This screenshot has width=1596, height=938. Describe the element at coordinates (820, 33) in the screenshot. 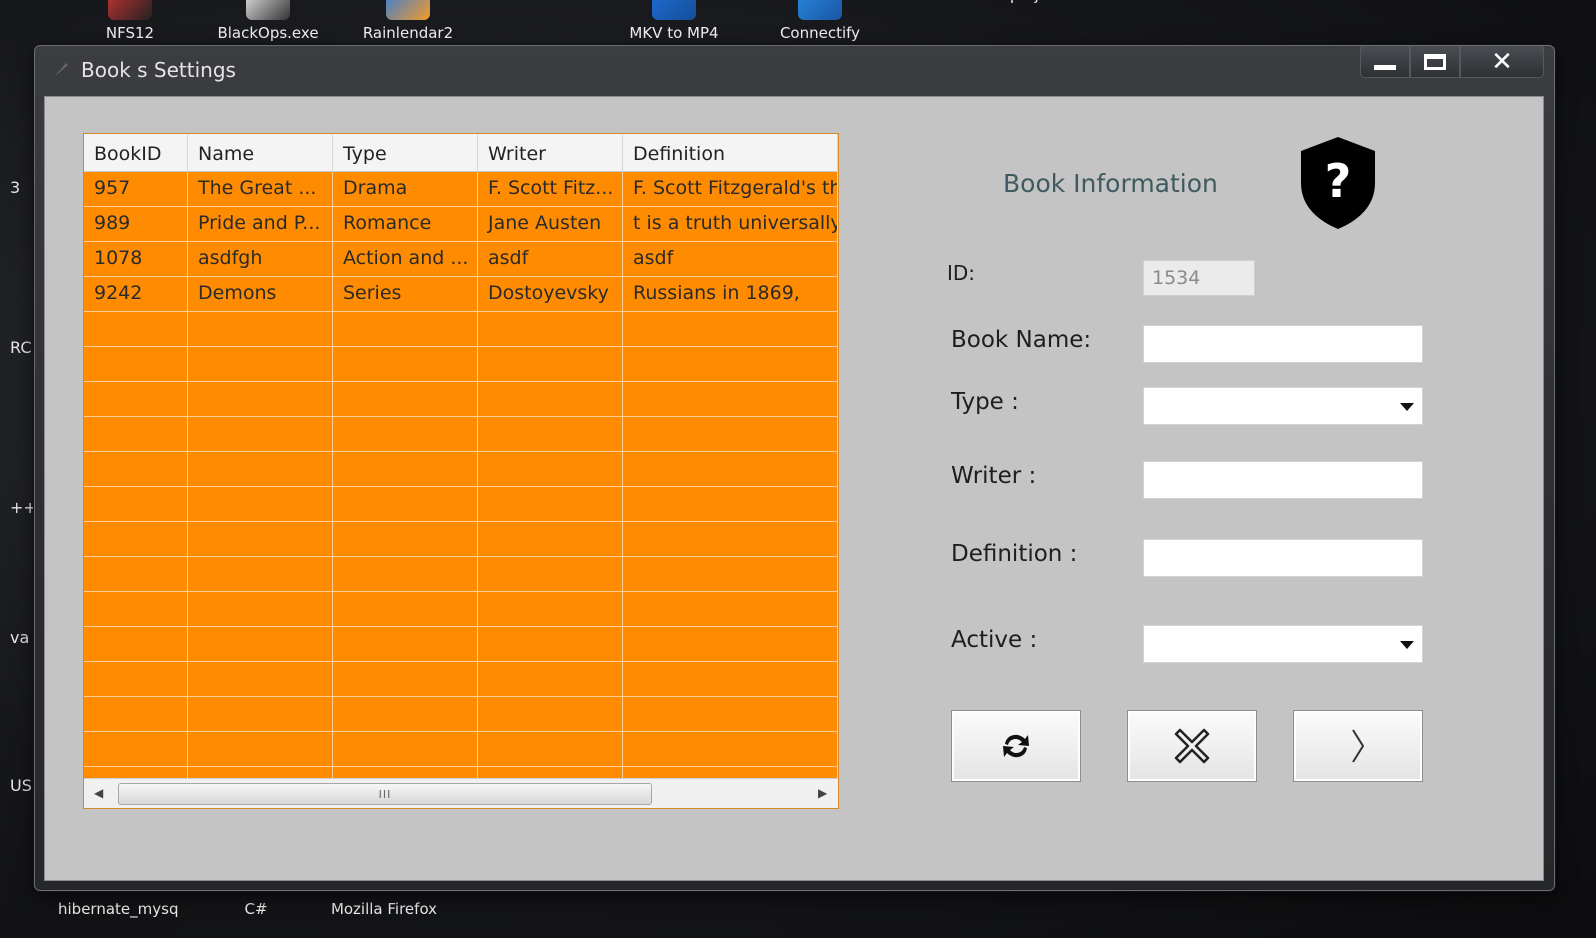

I see `desktop-icon-label: Connectify` at that location.